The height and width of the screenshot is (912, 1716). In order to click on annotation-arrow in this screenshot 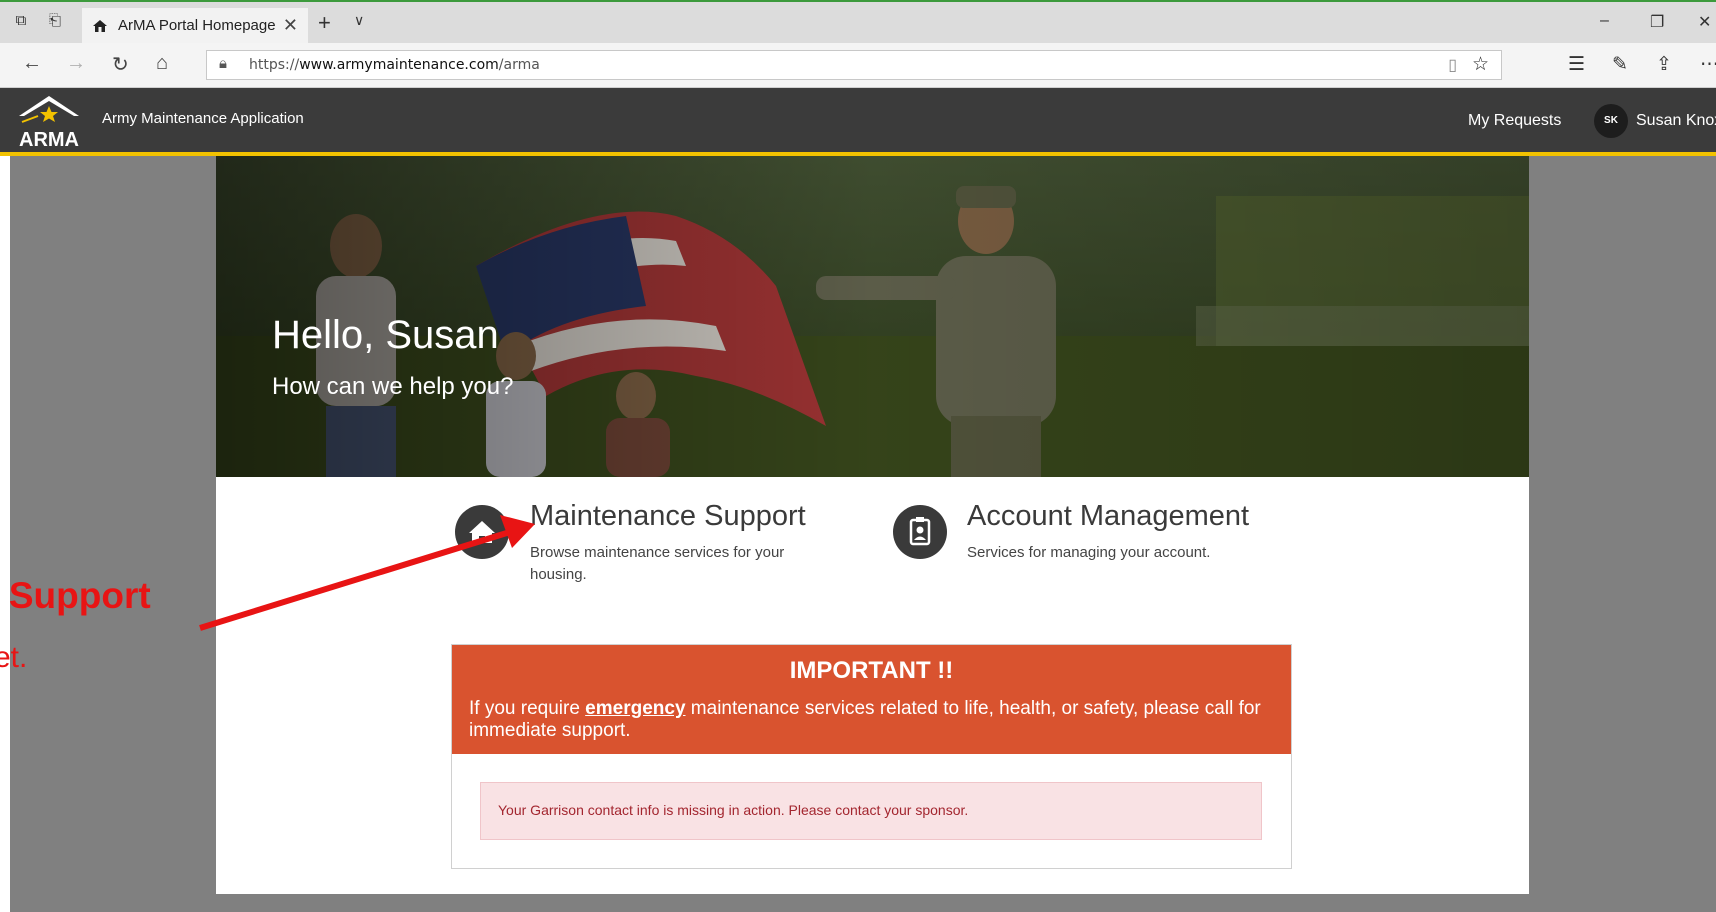, I will do `click(367, 573)`.